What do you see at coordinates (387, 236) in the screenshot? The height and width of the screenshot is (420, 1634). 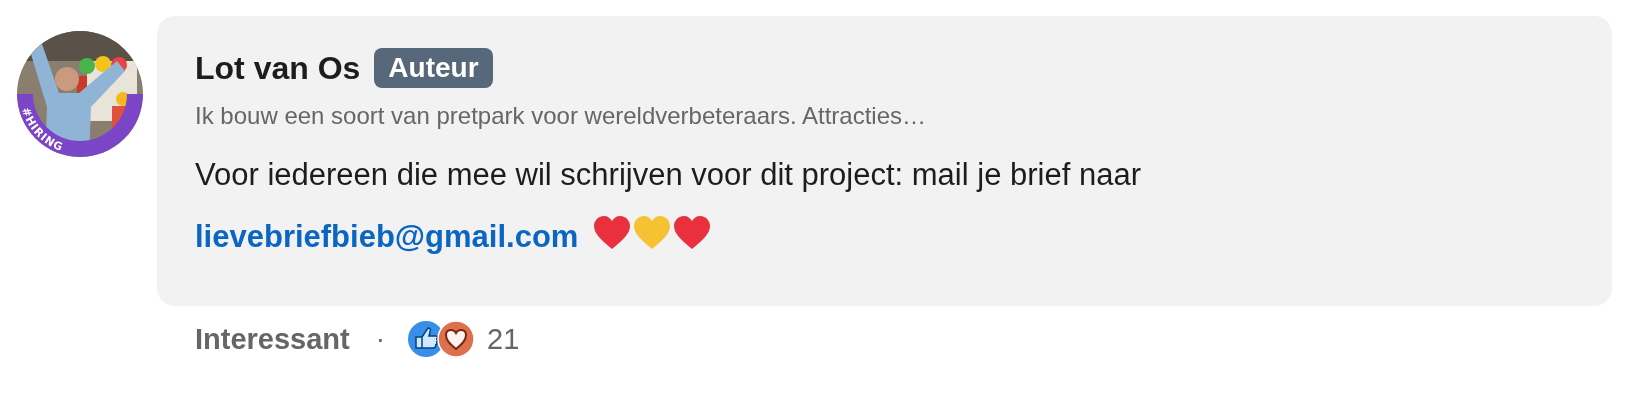 I see `email-link: lievebriefbieb@gmail.com` at bounding box center [387, 236].